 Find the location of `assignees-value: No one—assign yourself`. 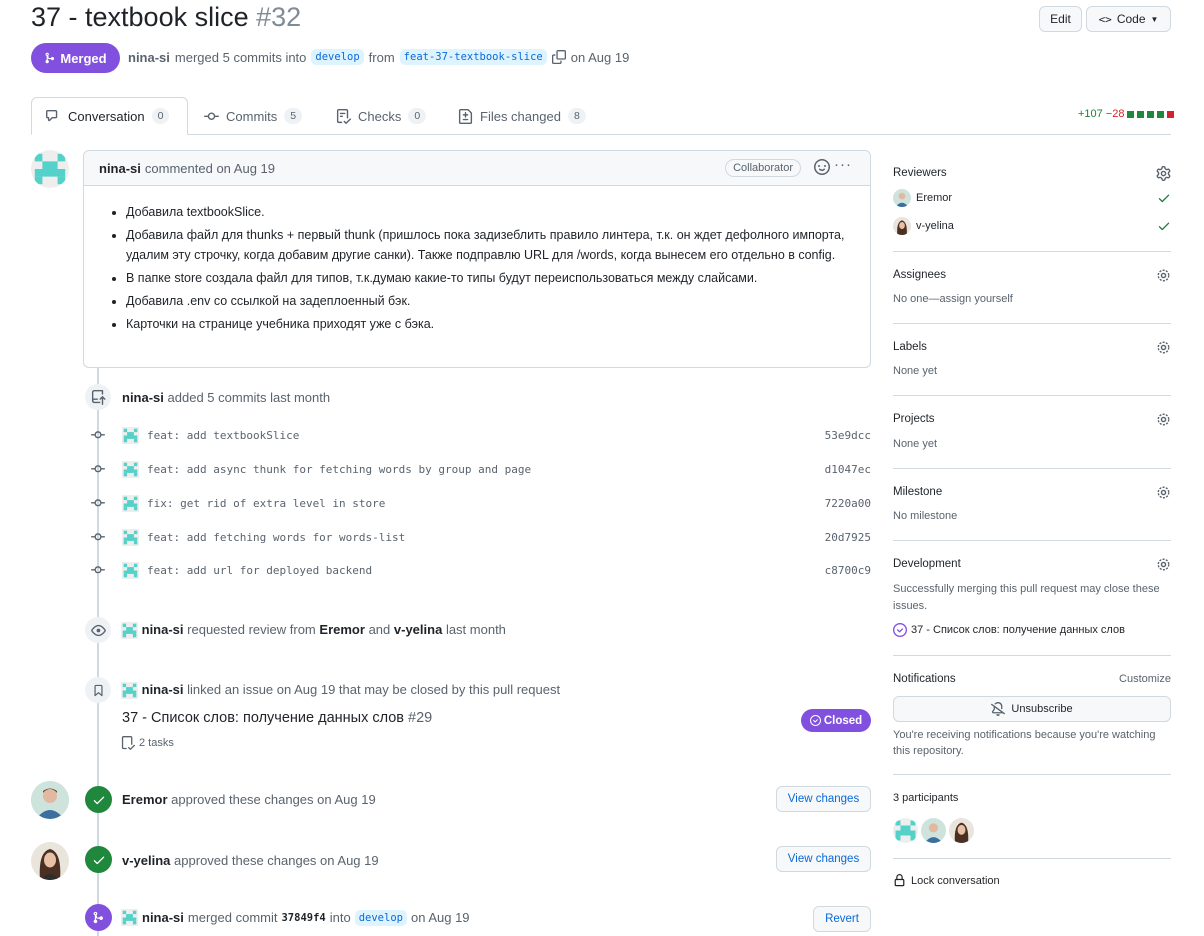

assignees-value: No one—assign yourself is located at coordinates (1032, 299).